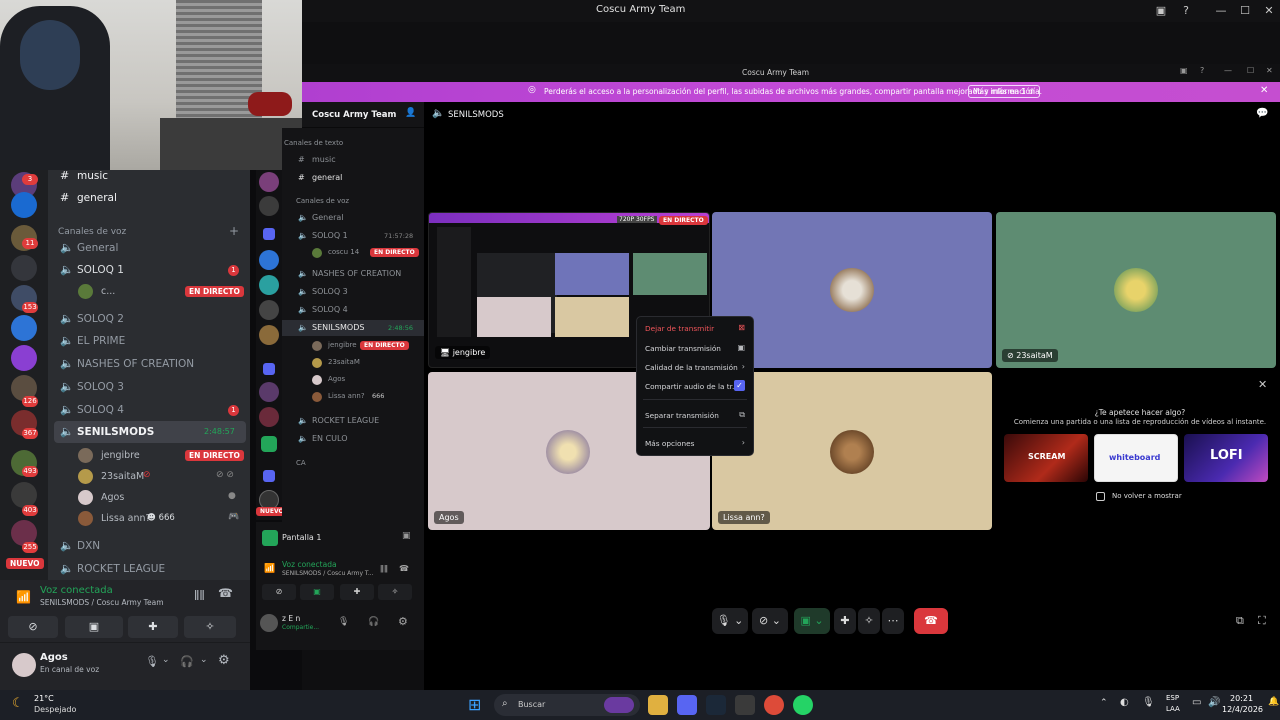 The image size is (1280, 720). Describe the element at coordinates (234, 231) in the screenshot. I see `add-channel-icon: +` at that location.